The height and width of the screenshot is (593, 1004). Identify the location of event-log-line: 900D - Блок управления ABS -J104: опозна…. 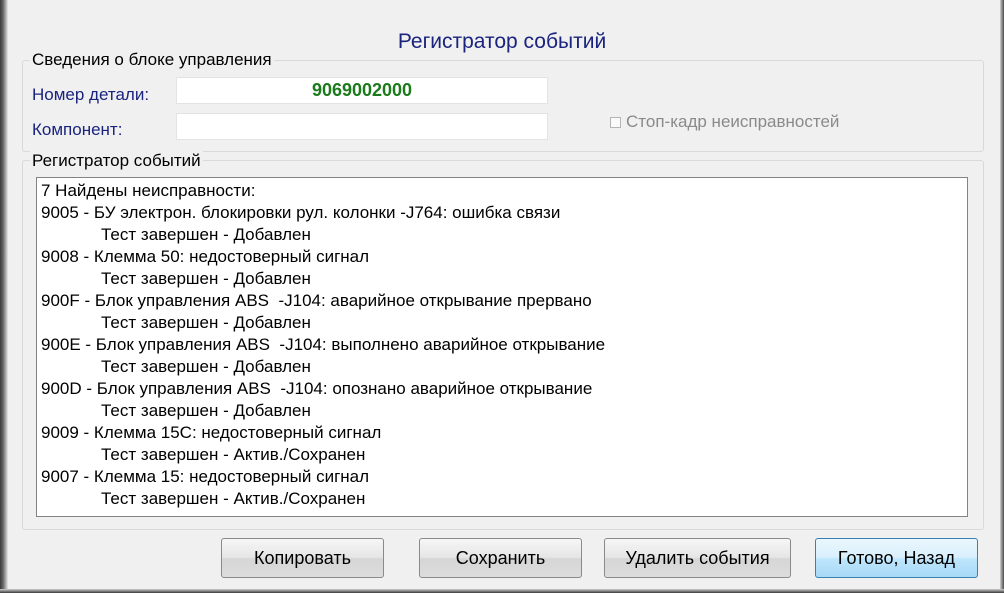
(317, 388).